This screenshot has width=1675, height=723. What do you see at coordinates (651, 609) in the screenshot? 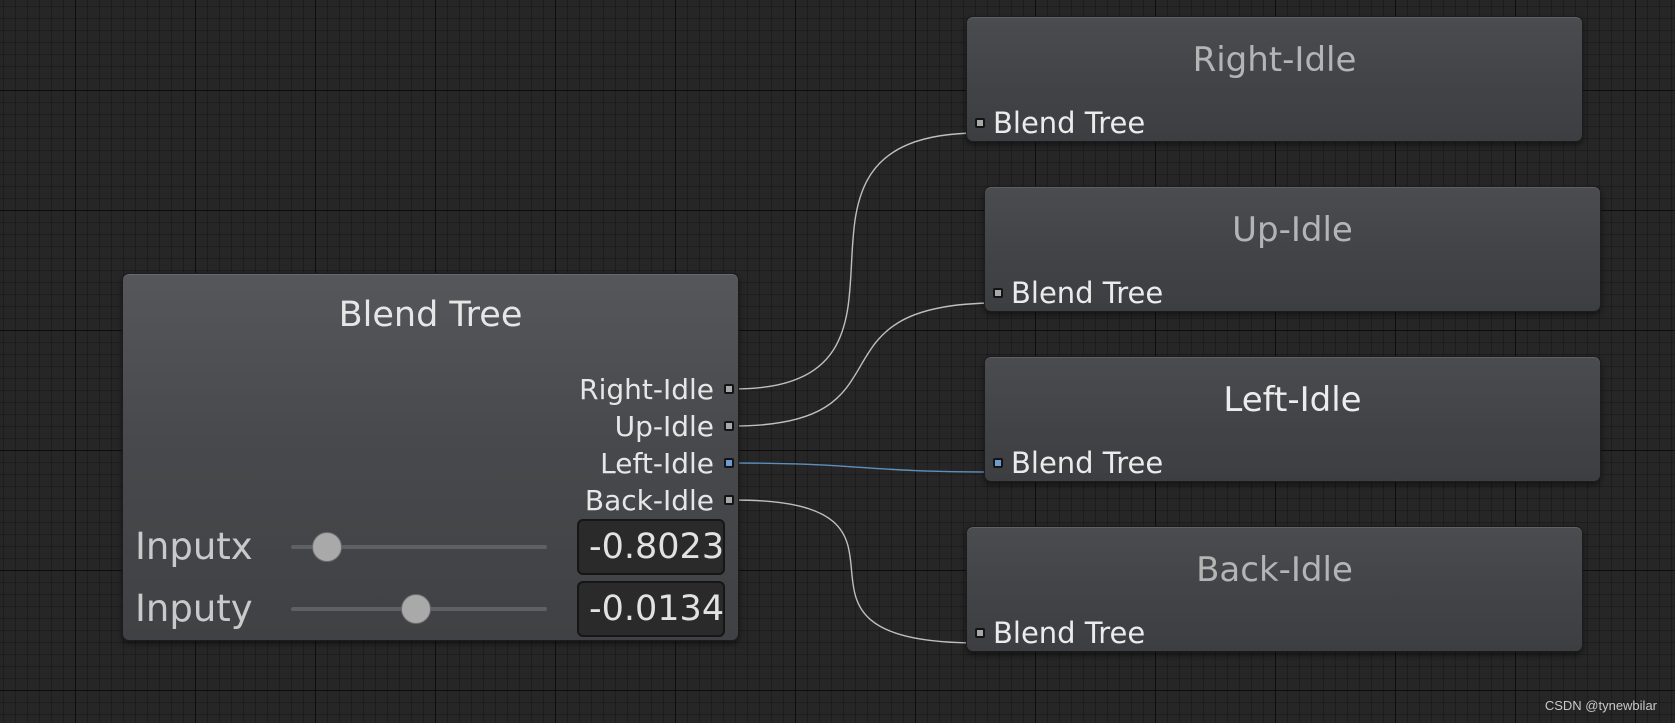
I see `inputy-value-field` at bounding box center [651, 609].